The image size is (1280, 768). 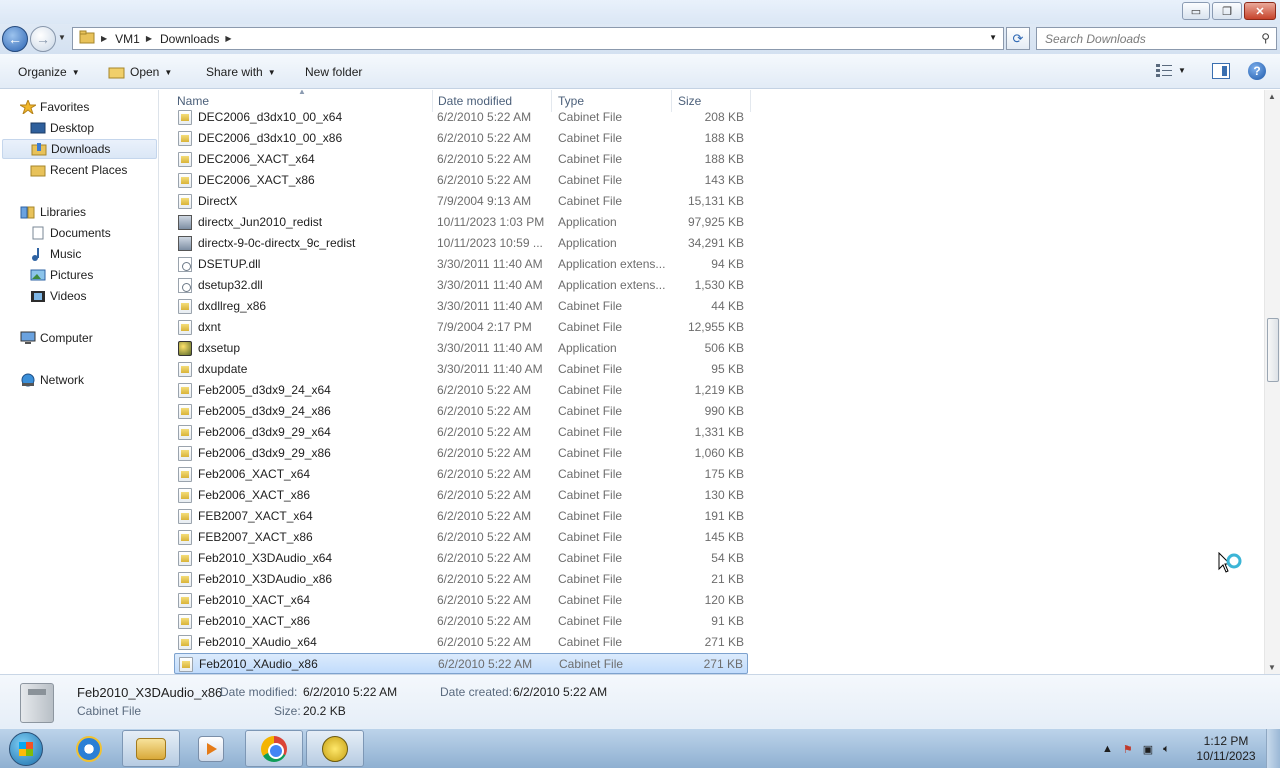 I want to click on scroll-up-arrow-icon: ▲, so click(x=1272, y=96).